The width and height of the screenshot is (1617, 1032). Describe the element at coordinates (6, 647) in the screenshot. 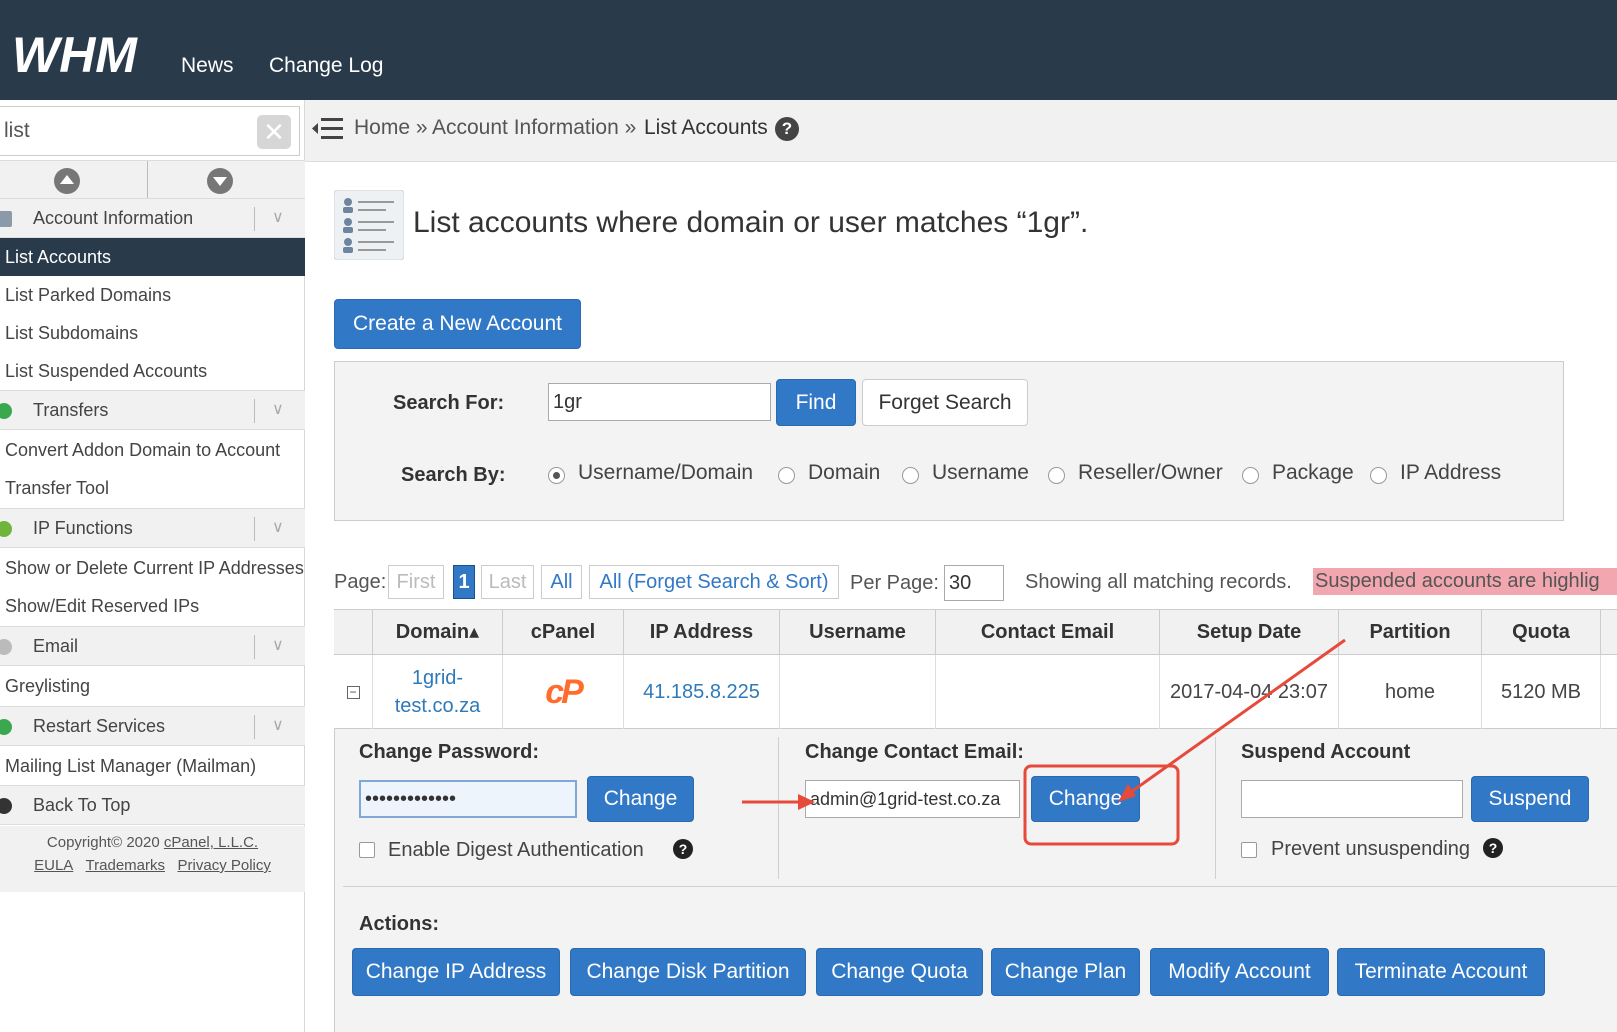

I see `email-icon` at that location.